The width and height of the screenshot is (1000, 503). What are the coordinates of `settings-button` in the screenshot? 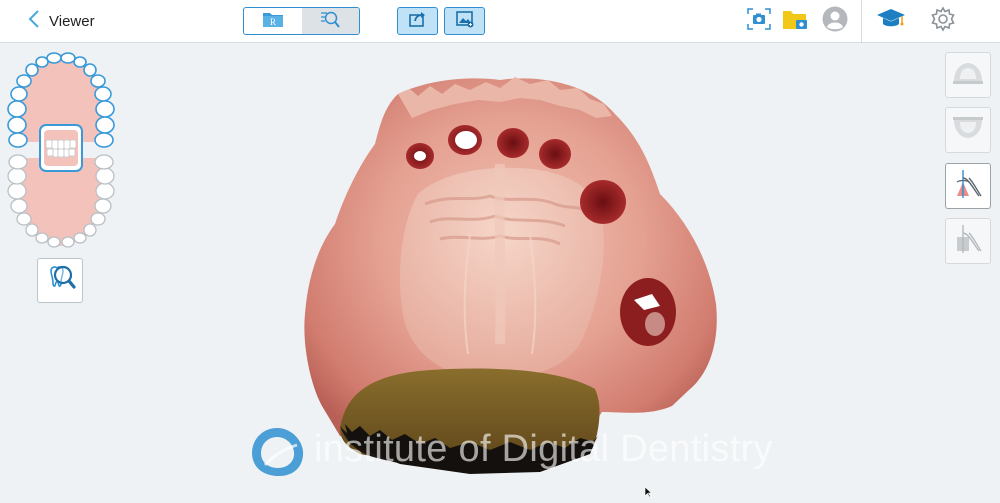 It's located at (943, 21).